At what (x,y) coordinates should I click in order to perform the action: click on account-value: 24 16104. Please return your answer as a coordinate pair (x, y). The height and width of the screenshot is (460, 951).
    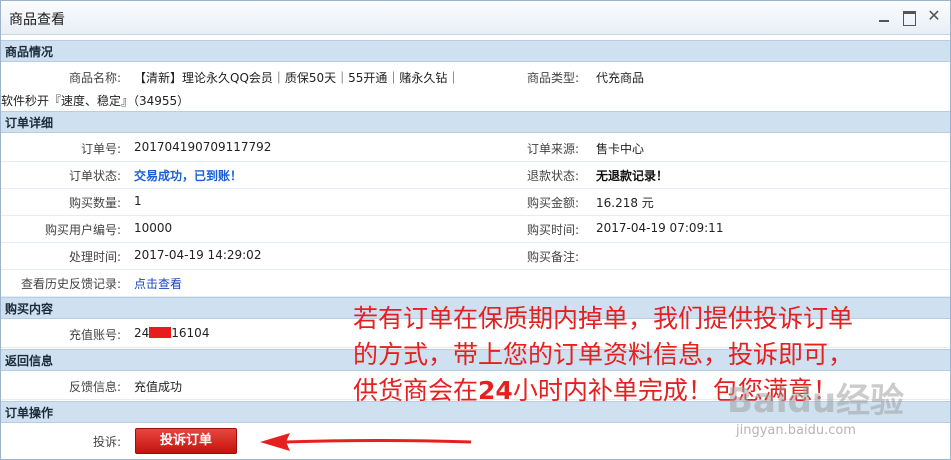
    Looking at the image, I should click on (171, 333).